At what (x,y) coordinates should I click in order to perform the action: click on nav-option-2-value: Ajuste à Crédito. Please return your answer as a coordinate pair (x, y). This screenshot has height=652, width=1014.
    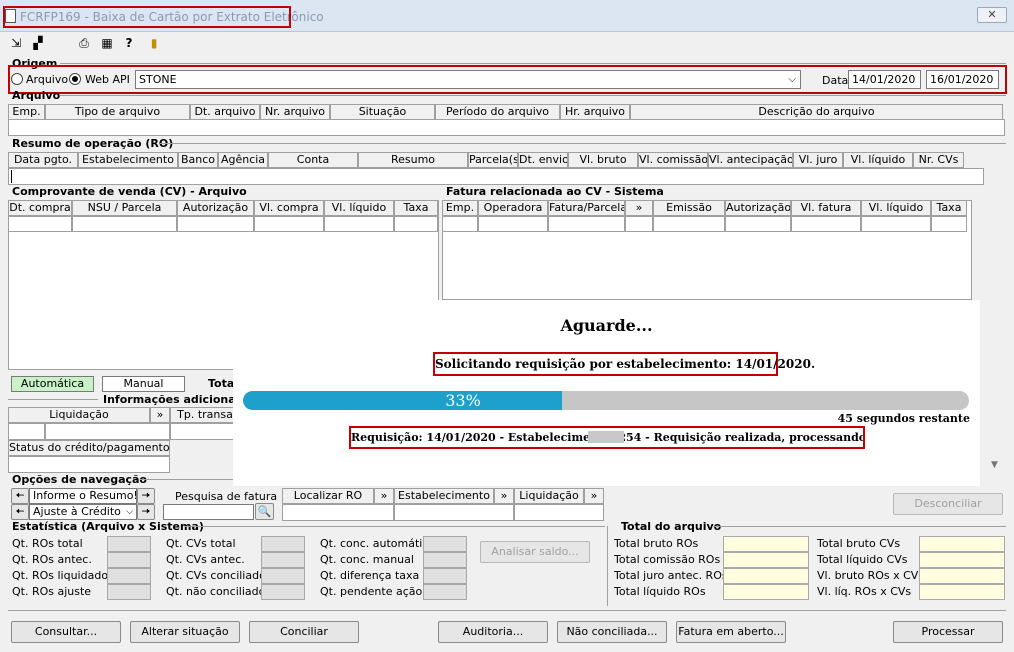
    Looking at the image, I should click on (77, 511).